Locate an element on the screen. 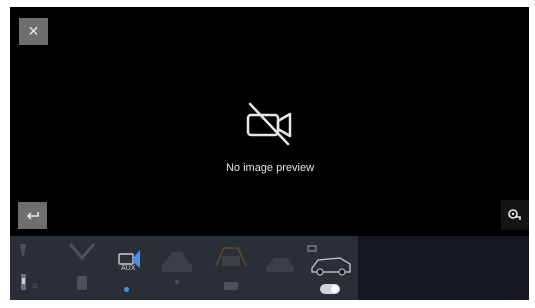 The height and width of the screenshot is (308, 535). close-icon: ✕ is located at coordinates (33, 31).